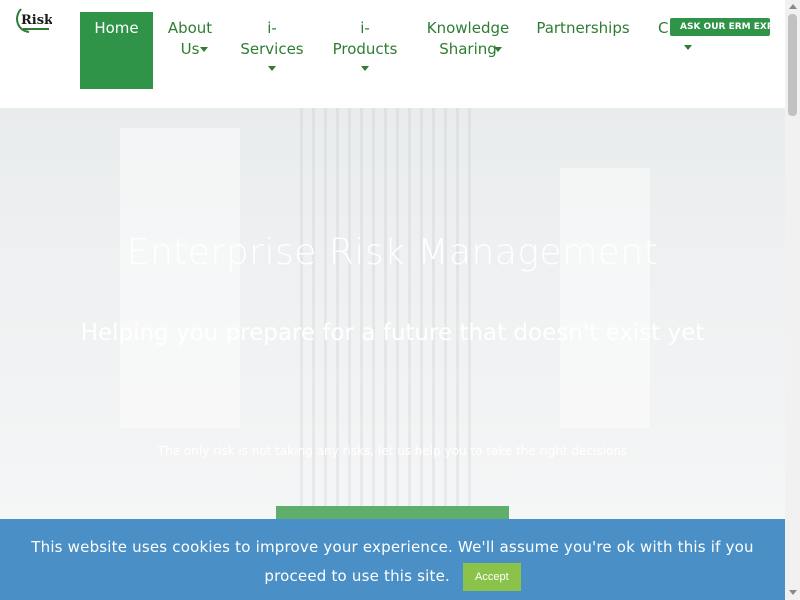 This screenshot has height=600, width=800. Describe the element at coordinates (792, 65) in the screenshot. I see `scrollbar-thumb` at that location.